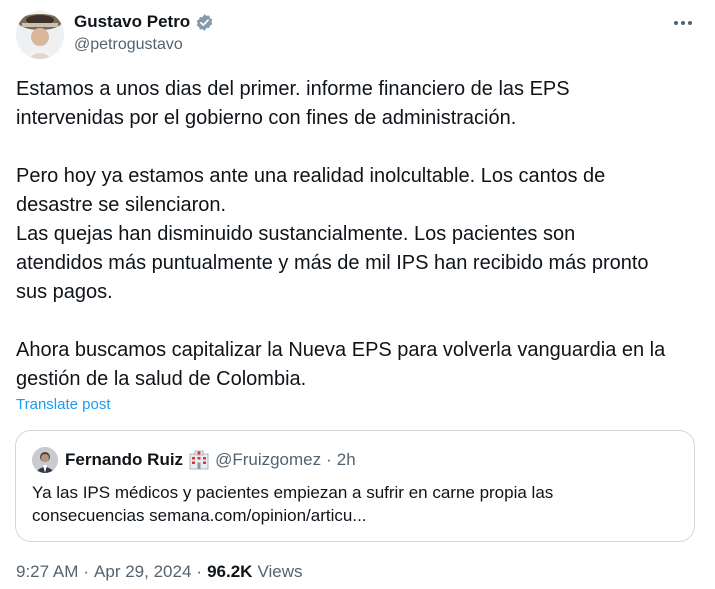 Image resolution: width=715 pixels, height=589 pixels. I want to click on quoted-post-time: 2h, so click(346, 459).